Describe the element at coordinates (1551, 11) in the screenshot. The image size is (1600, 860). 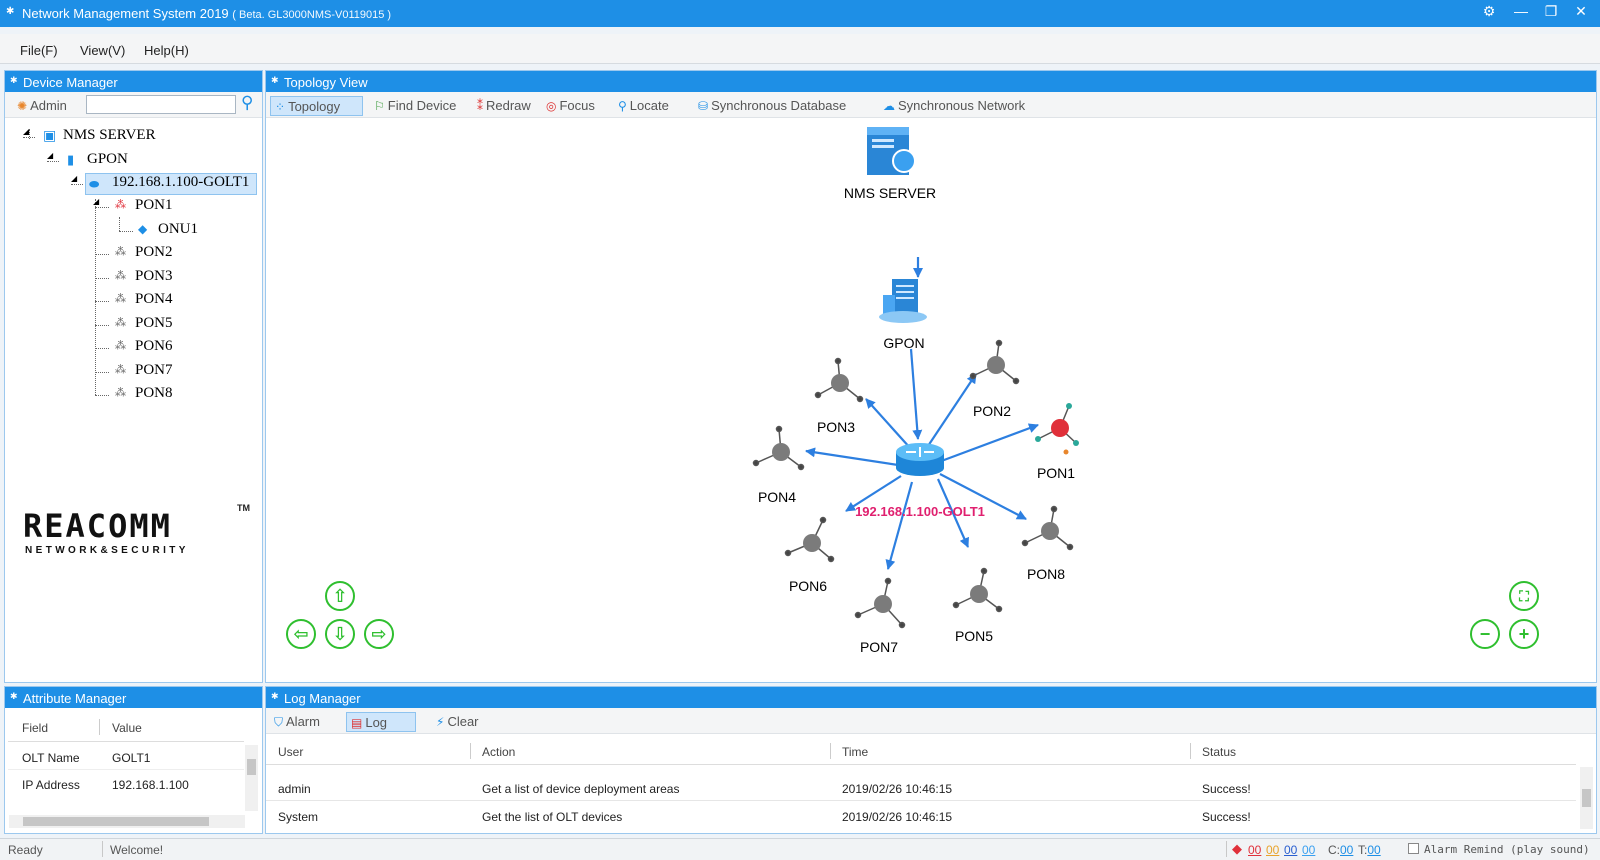
I see `restore-button: ❐` at that location.